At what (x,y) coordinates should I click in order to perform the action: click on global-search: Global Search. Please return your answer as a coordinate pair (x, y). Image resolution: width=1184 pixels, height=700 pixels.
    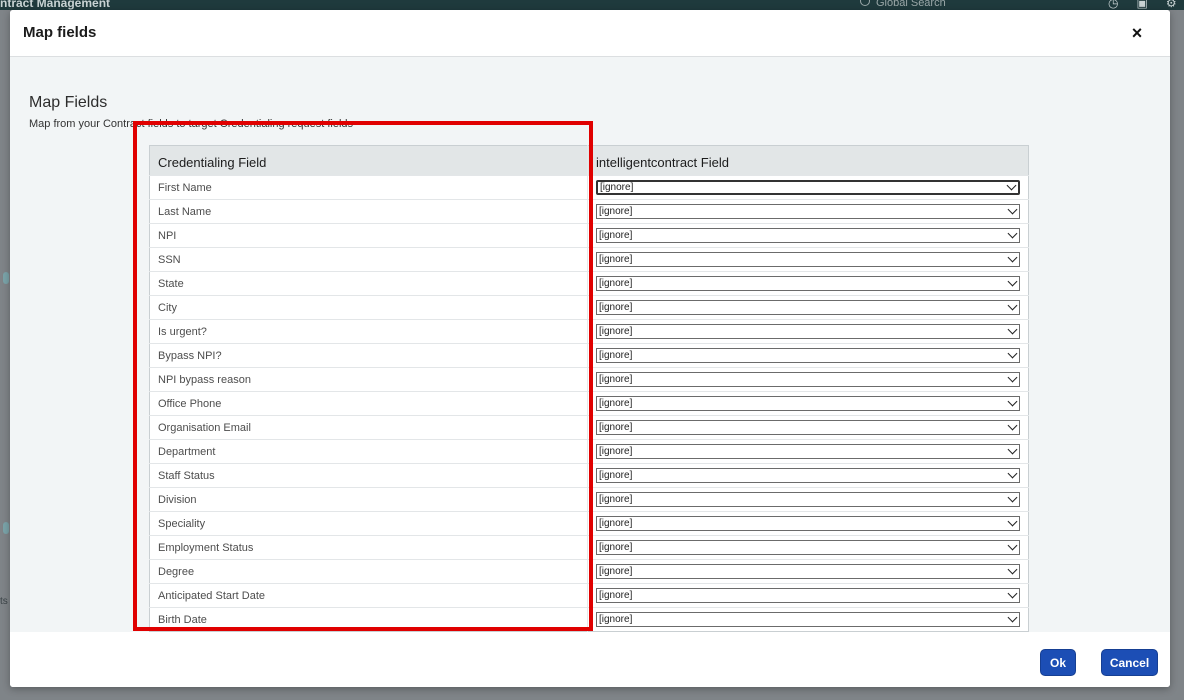
    Looking at the image, I should click on (903, 4).